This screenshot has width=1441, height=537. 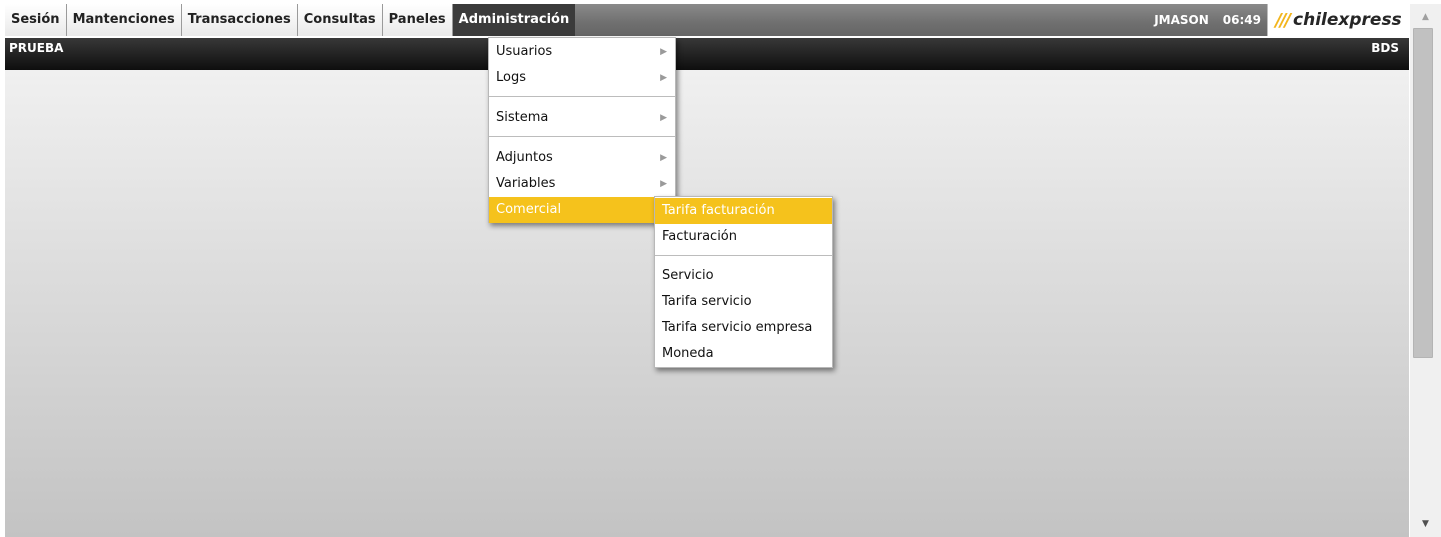 What do you see at coordinates (526, 183) in the screenshot?
I see `menu-item-label: Variables` at bounding box center [526, 183].